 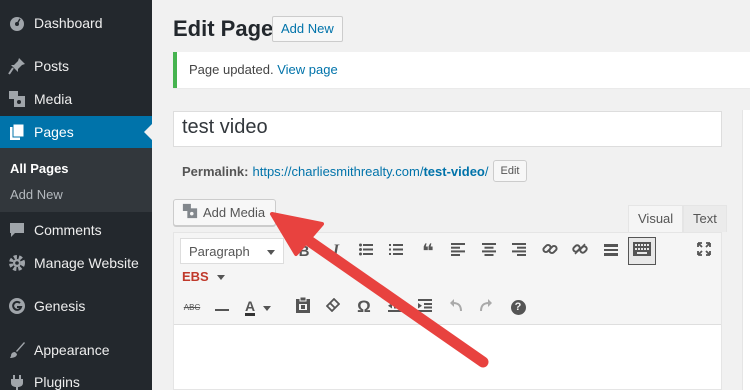 I want to click on undo-icon, so click(x=456, y=307).